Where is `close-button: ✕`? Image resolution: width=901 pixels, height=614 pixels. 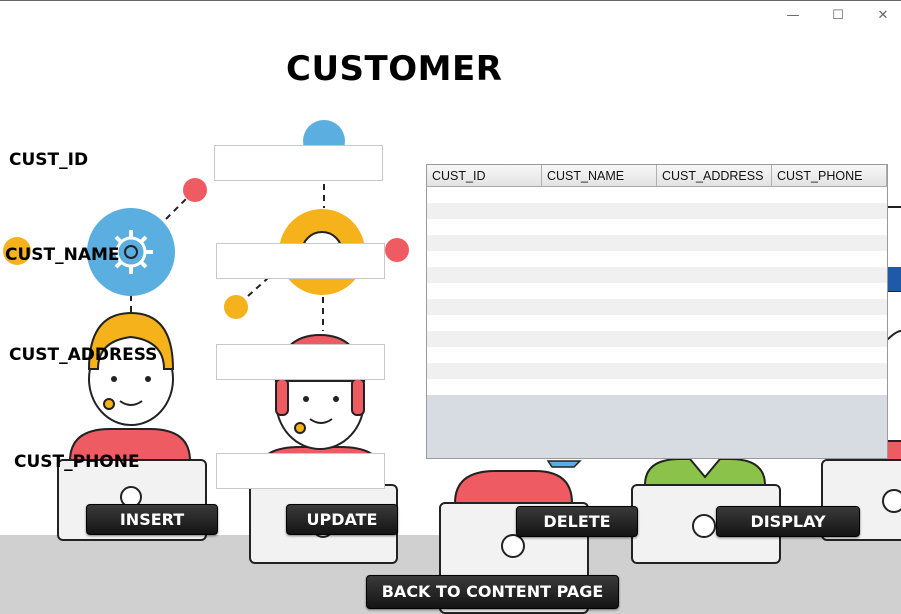 close-button: ✕ is located at coordinates (883, 16).